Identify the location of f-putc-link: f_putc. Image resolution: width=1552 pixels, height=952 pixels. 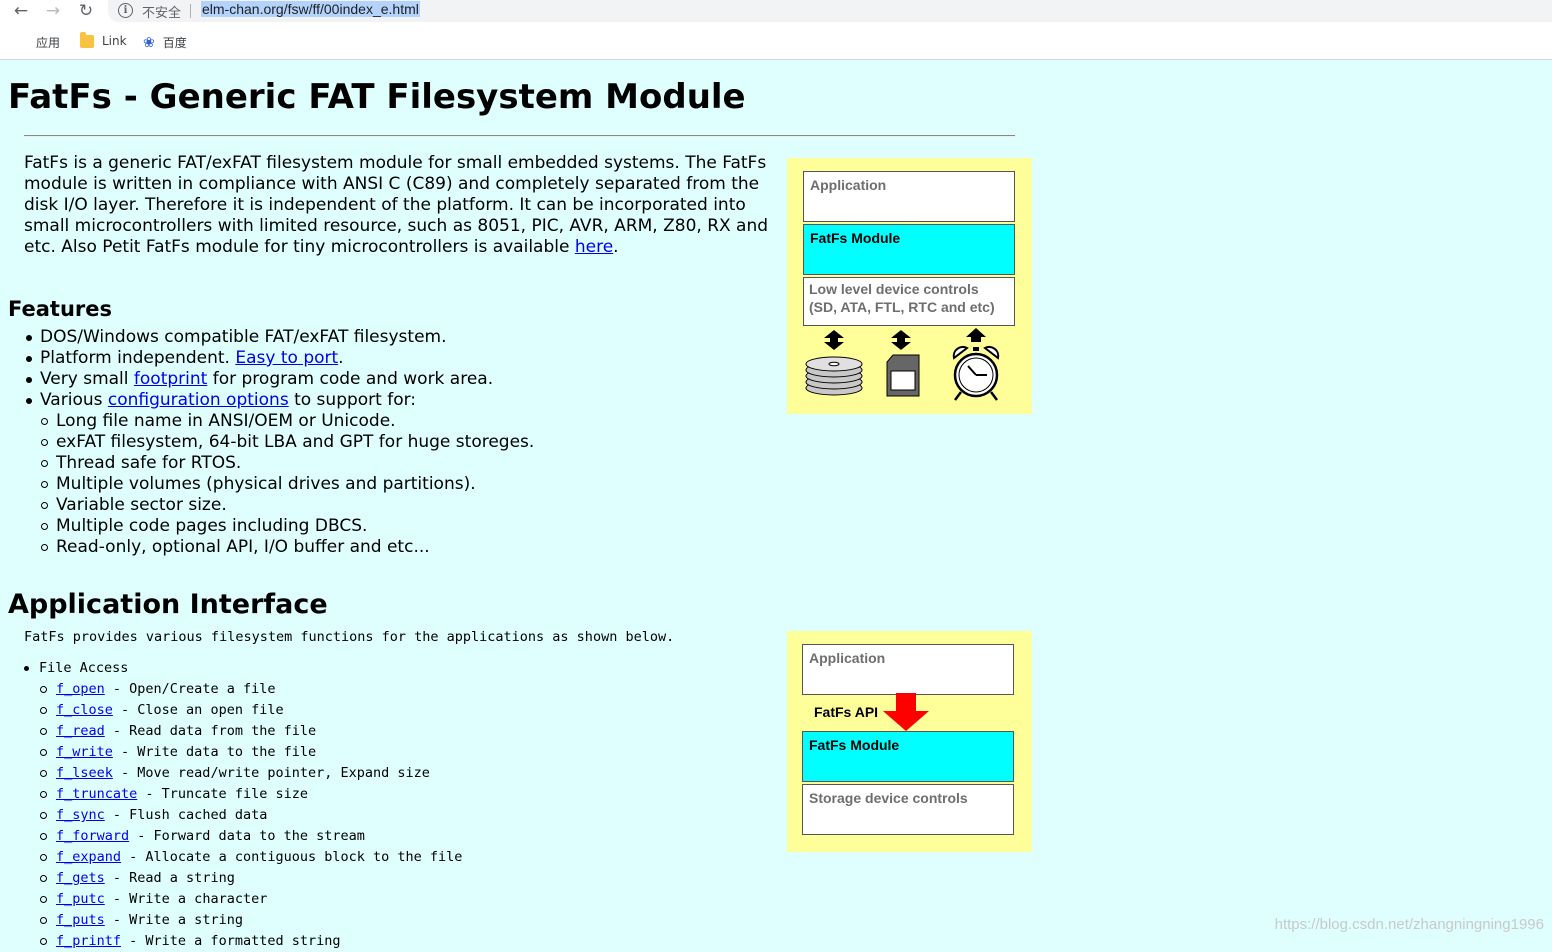
(80, 899).